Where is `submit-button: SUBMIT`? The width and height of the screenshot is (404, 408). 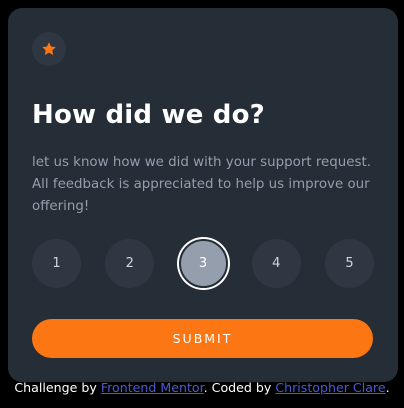 submit-button: SUBMIT is located at coordinates (202, 338).